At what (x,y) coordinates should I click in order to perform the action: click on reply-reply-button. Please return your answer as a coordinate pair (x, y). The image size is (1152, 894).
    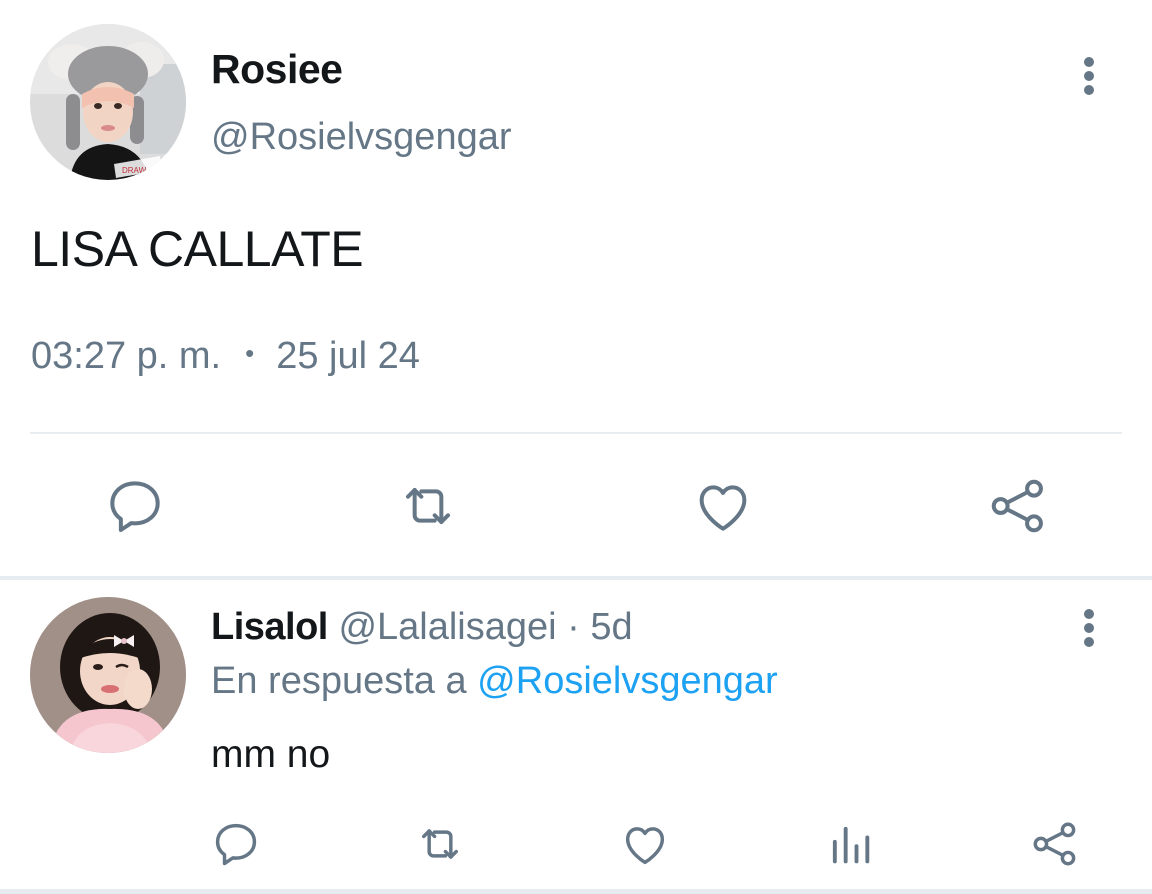
    Looking at the image, I should click on (236, 844).